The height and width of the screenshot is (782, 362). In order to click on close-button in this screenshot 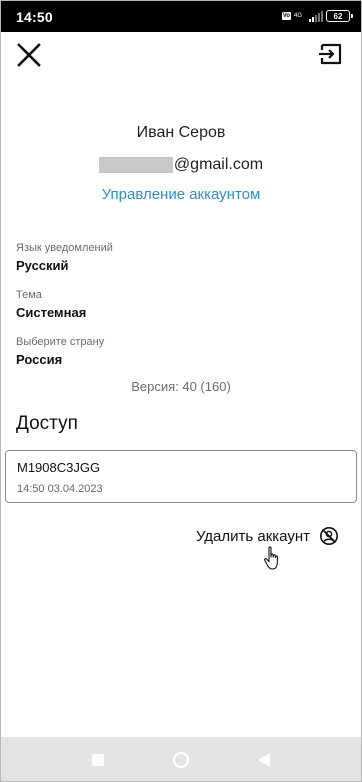, I will do `click(29, 55)`.